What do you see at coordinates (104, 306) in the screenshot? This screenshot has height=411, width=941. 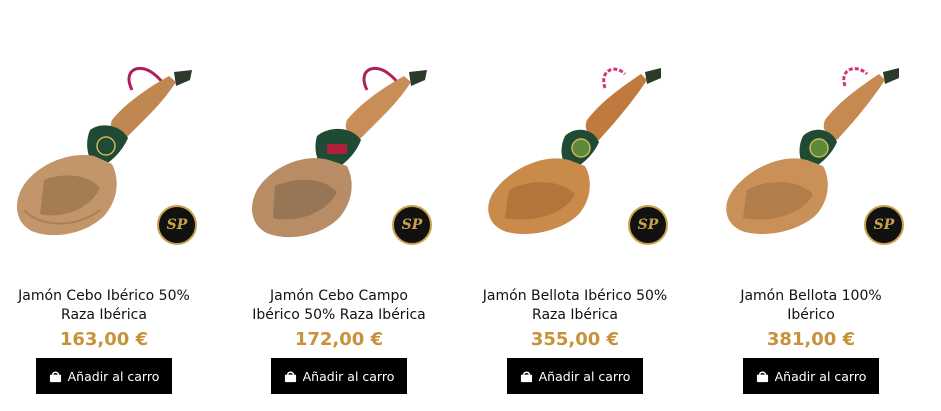 I see `product-title: Jamón Cebo Ibérico 50% Raza Ibérica` at bounding box center [104, 306].